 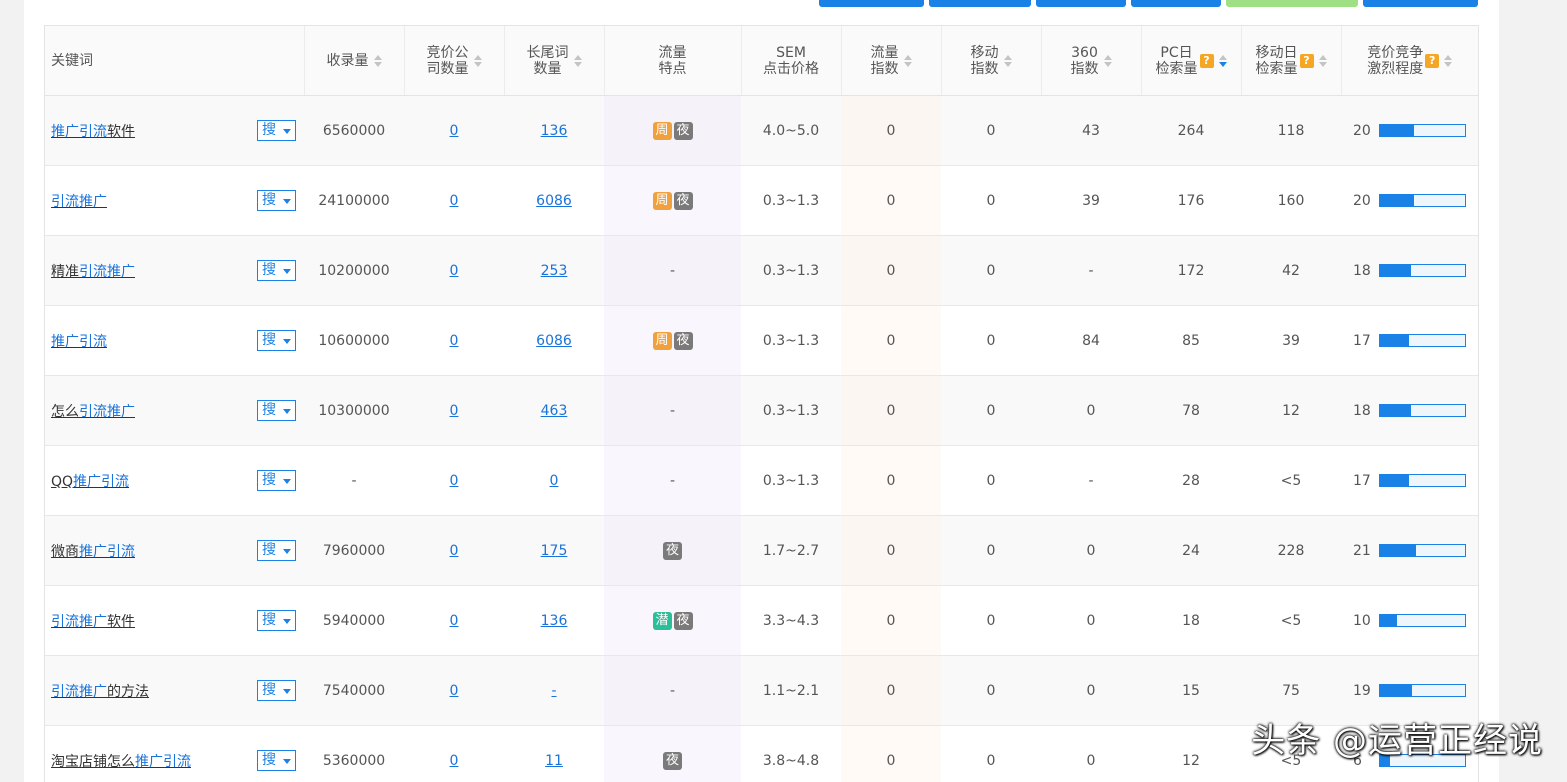 What do you see at coordinates (93, 412) in the screenshot?
I see `keyword-link: 怎么引流推广` at bounding box center [93, 412].